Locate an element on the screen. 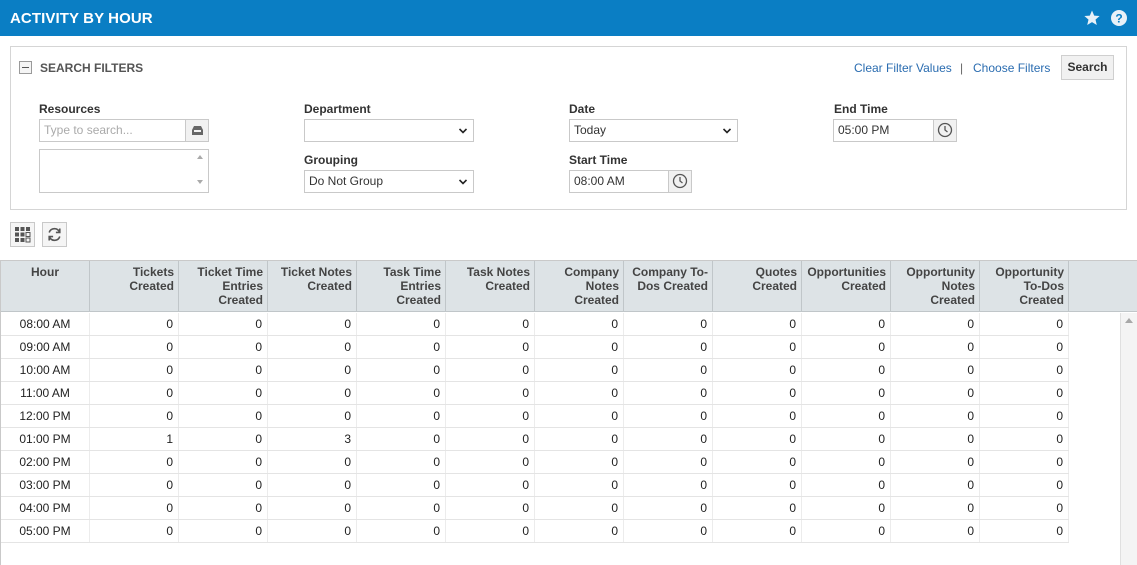 Image resolution: width=1137 pixels, height=565 pixels. count-cell: 3 is located at coordinates (312, 439).